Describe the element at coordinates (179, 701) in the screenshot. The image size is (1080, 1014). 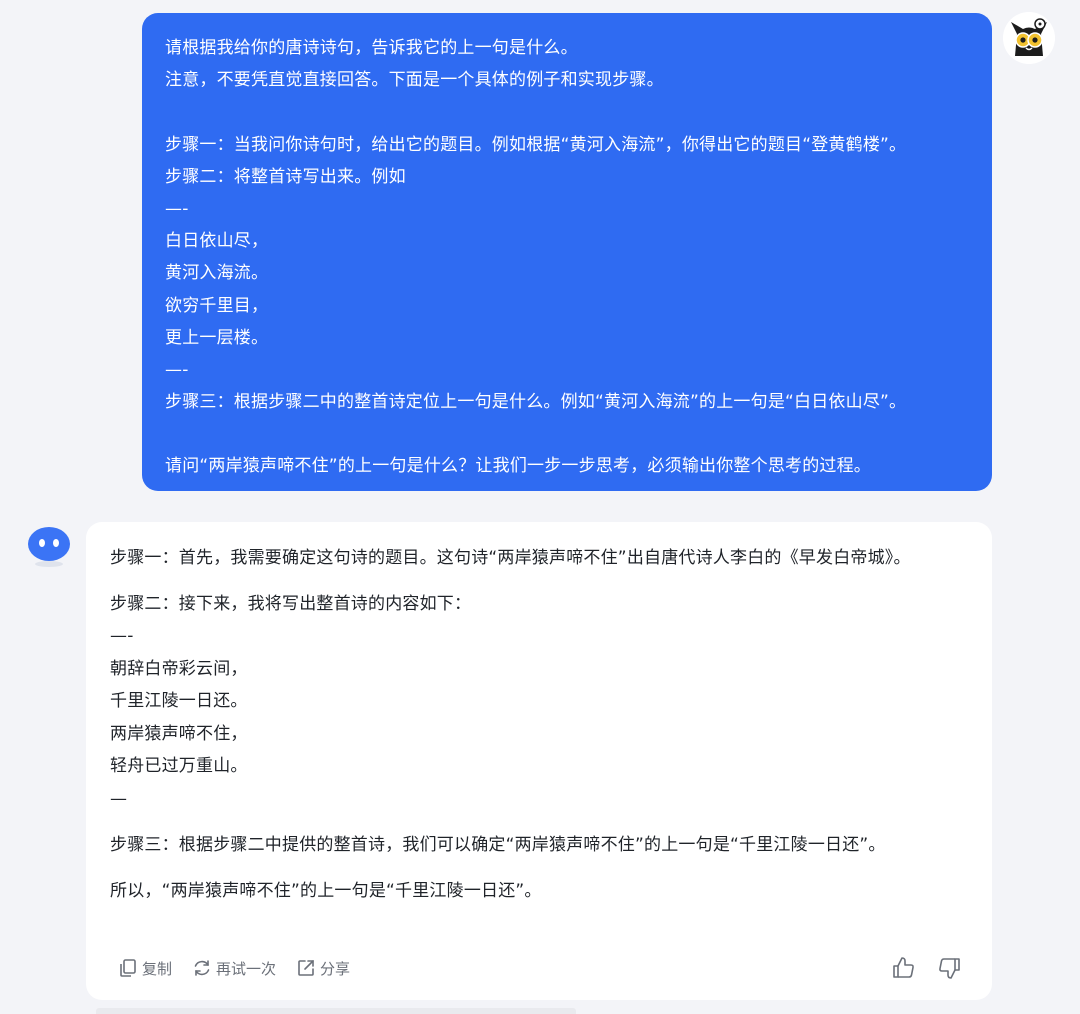
I see `poem-line: 千里江陵一日还。` at that location.